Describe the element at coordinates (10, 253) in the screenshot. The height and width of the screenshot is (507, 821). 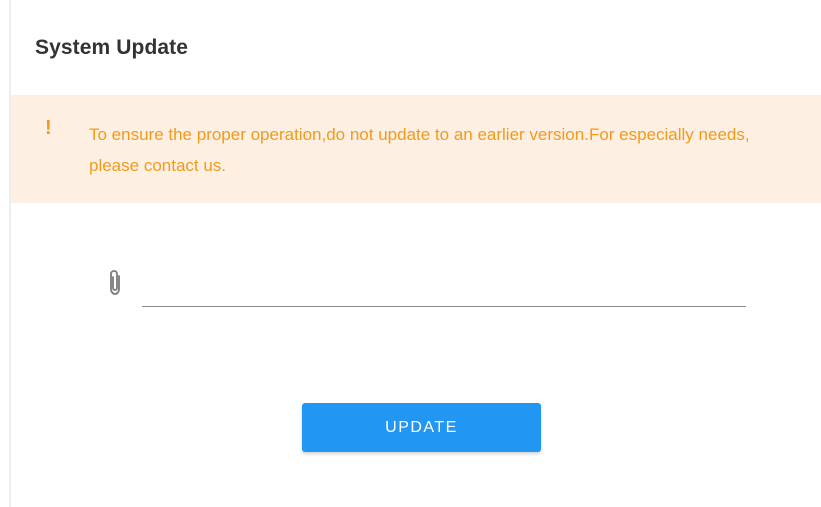
I see `card-left-border` at that location.